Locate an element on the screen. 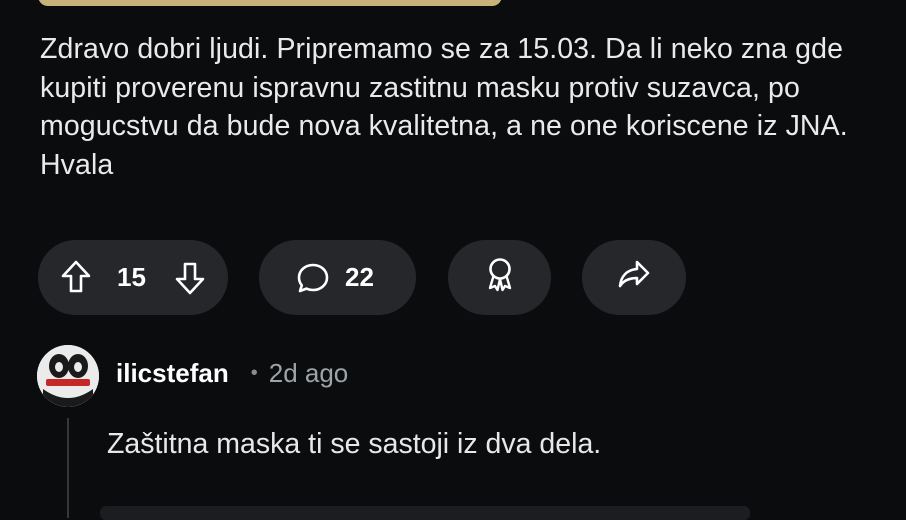 The height and width of the screenshot is (520, 906). speech-bubble-icon is located at coordinates (313, 281).